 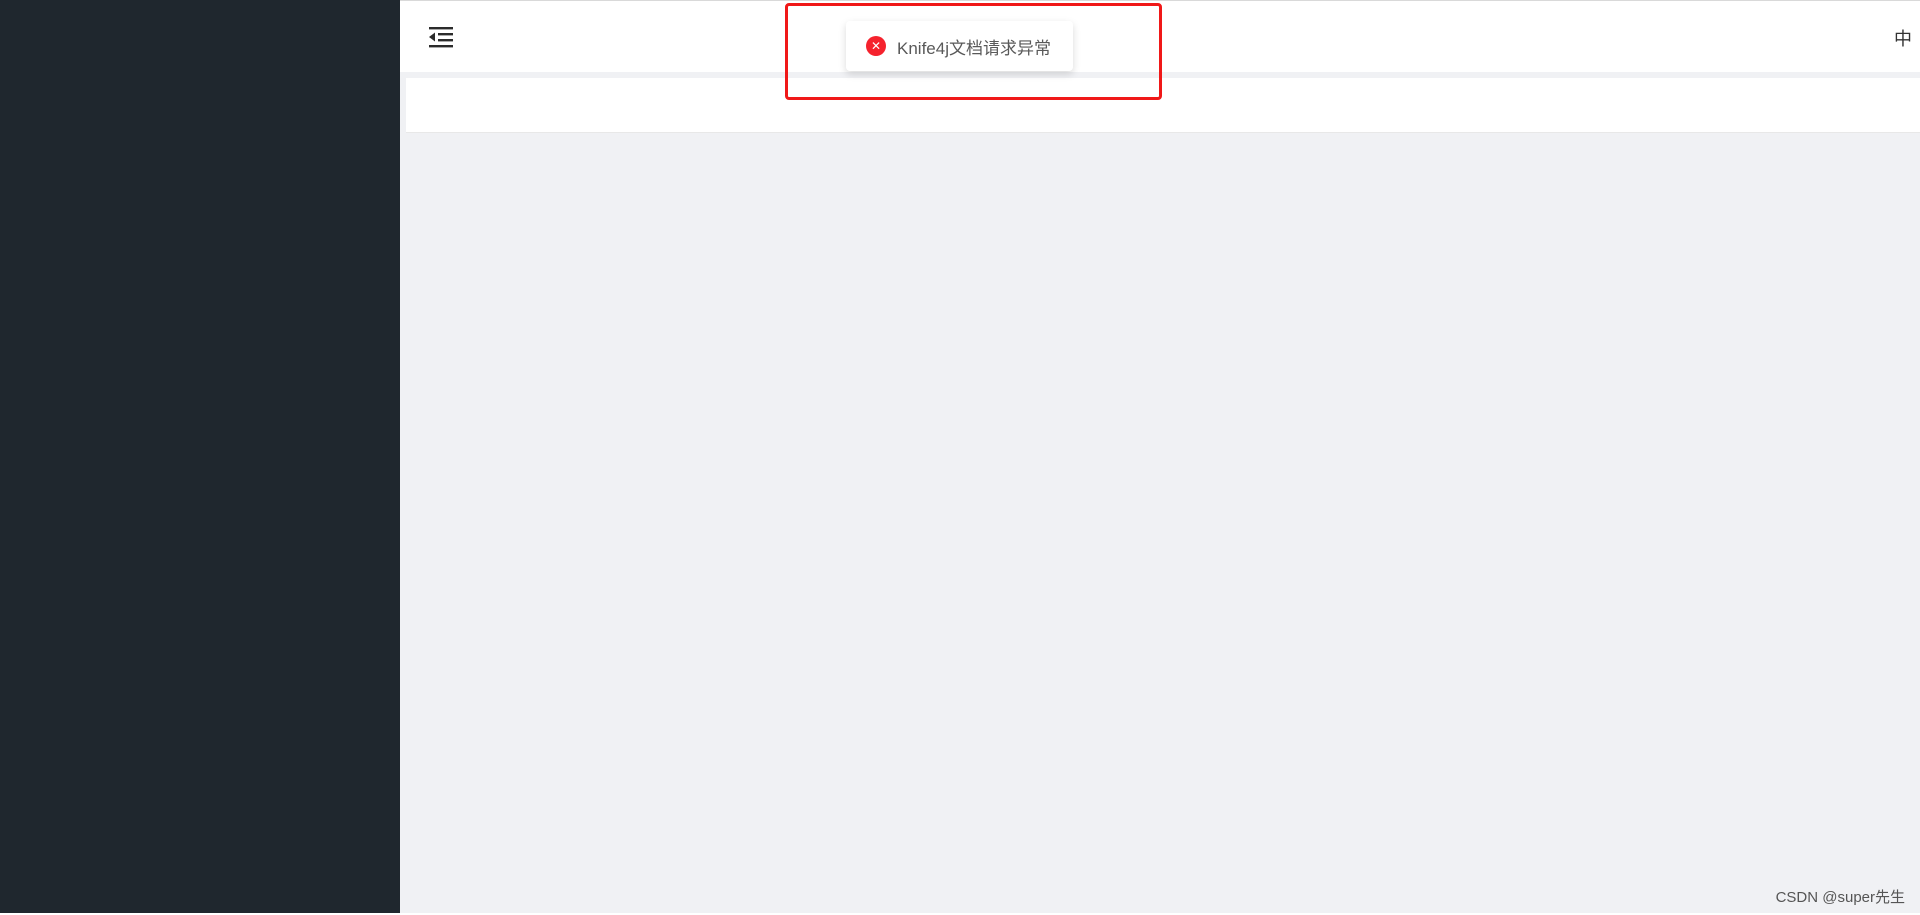 I want to click on watermark: CSDN @super先生, so click(x=1840, y=897).